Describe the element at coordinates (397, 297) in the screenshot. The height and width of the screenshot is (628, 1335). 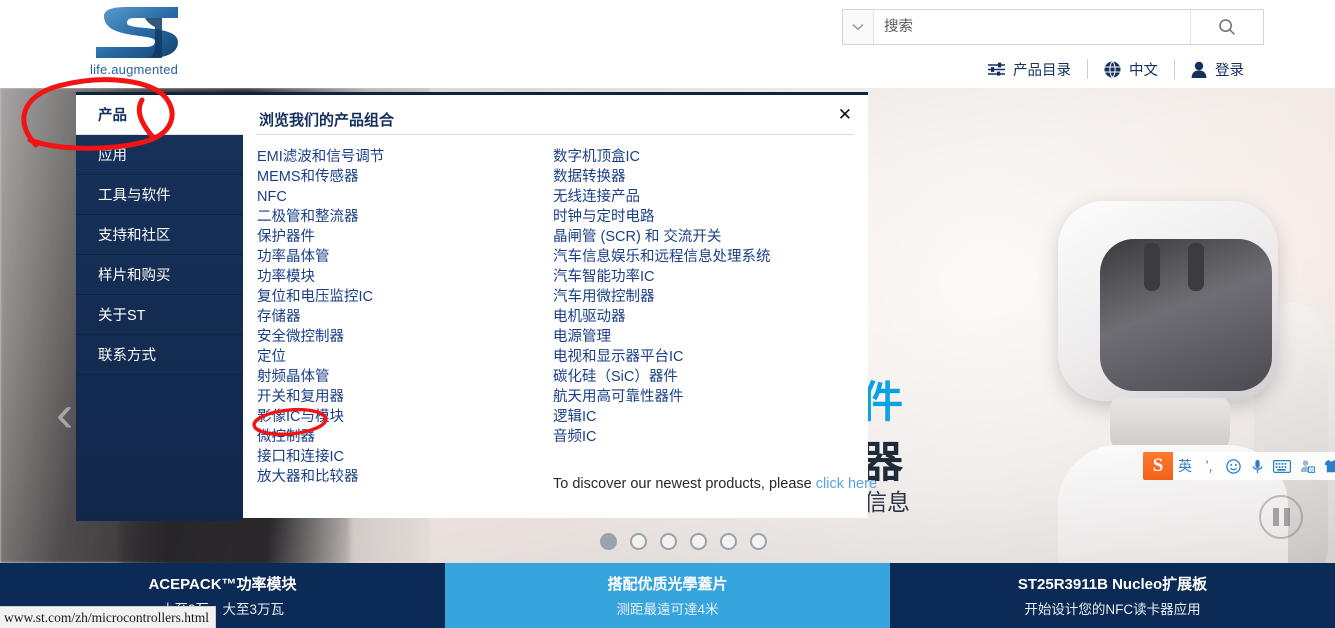
I see `product-category-link: 复位和电压监控IC` at that location.